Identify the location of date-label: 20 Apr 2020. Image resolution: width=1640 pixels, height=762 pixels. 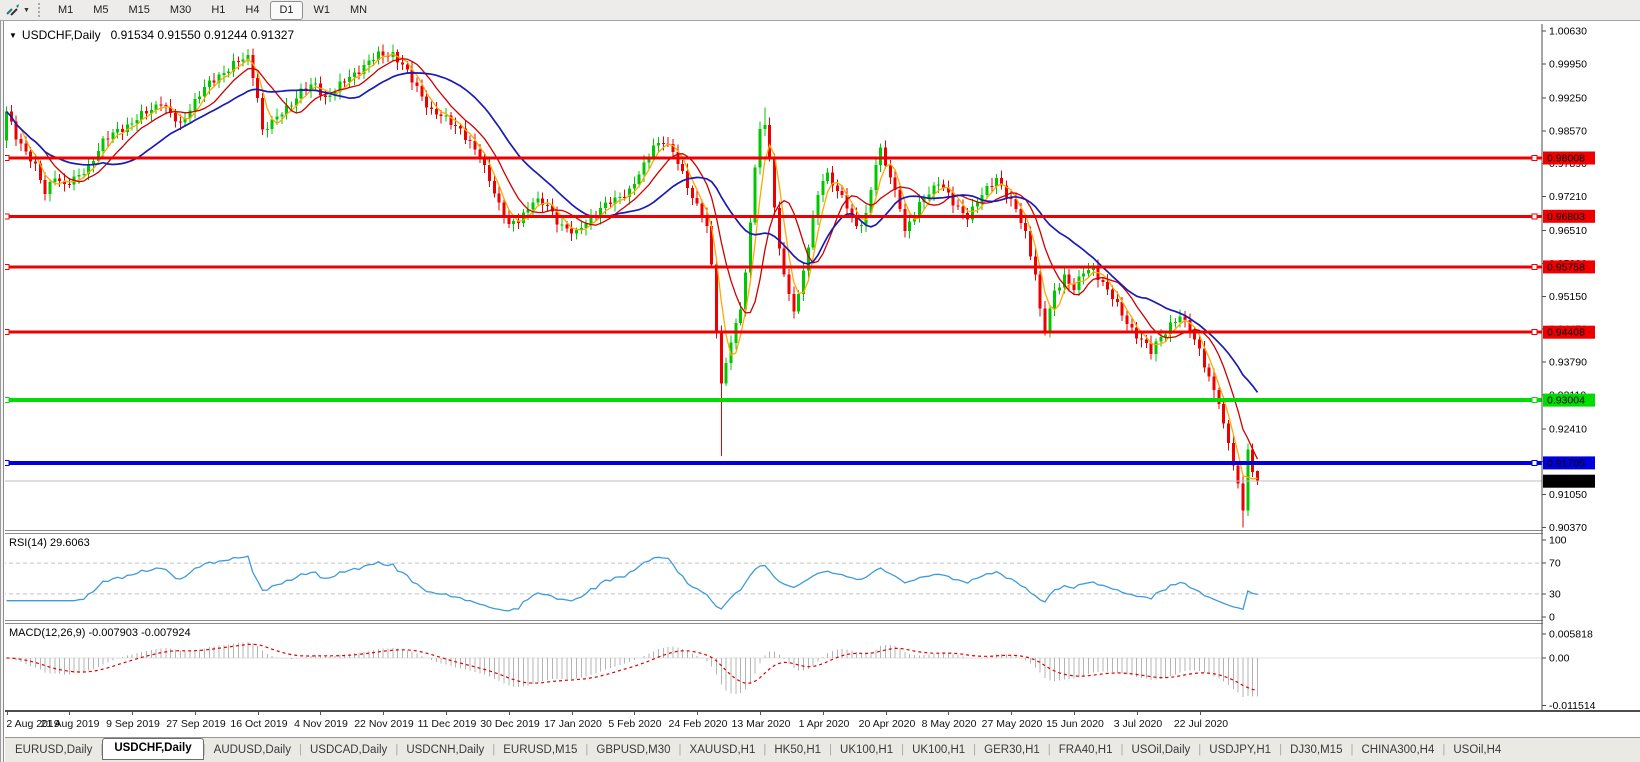
(887, 724).